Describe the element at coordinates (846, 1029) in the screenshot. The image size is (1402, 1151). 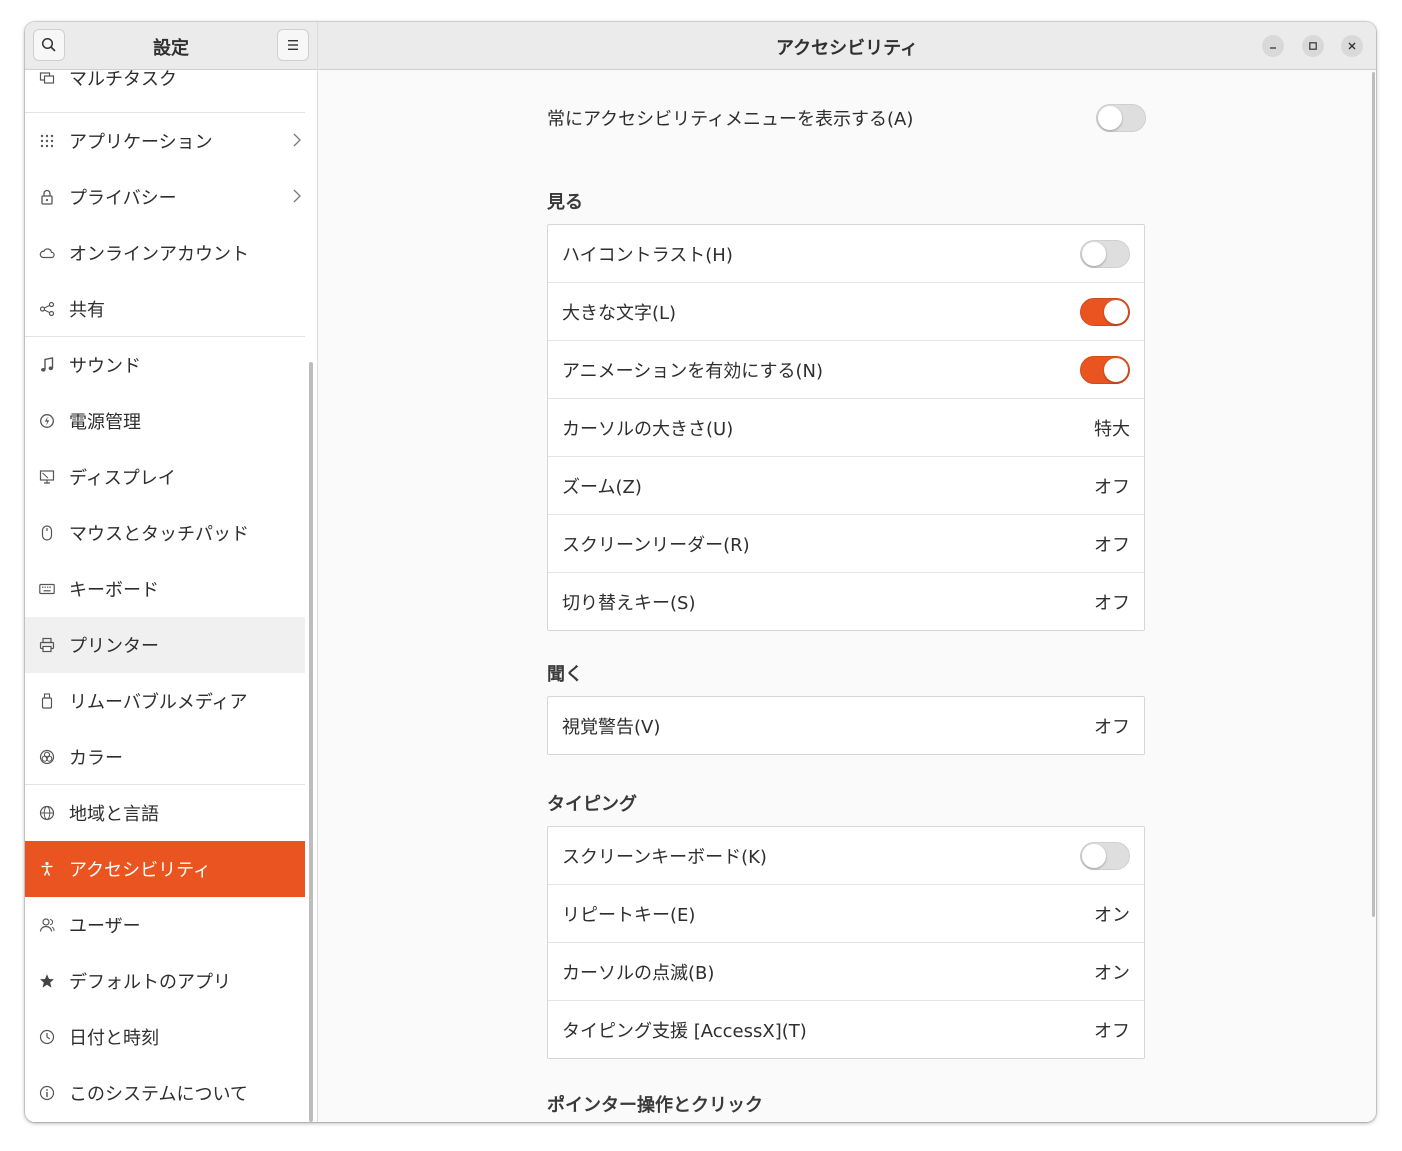
I see `typing-assist-row: タイピング支援 [AccessX](T) オフ` at that location.